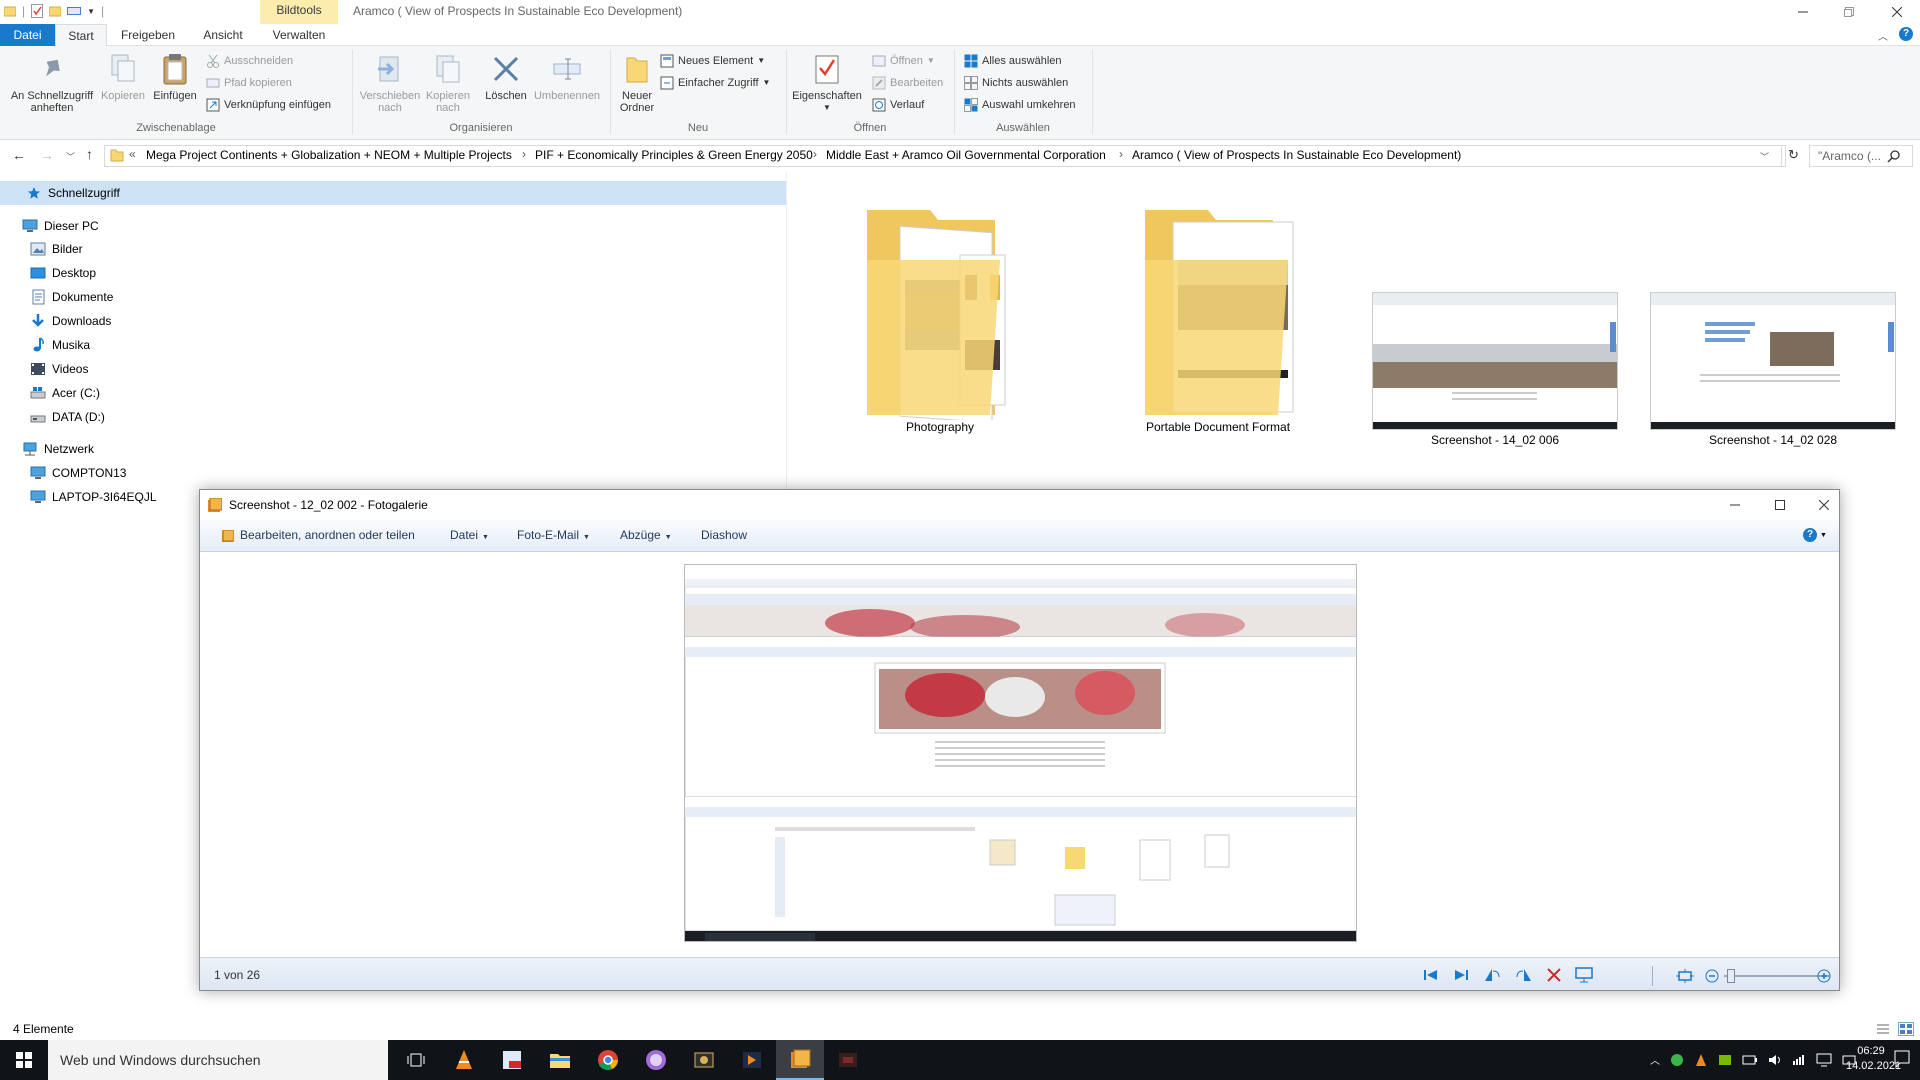  I want to click on address-dropdown-chevron-icon: ﹀, so click(1764, 156).